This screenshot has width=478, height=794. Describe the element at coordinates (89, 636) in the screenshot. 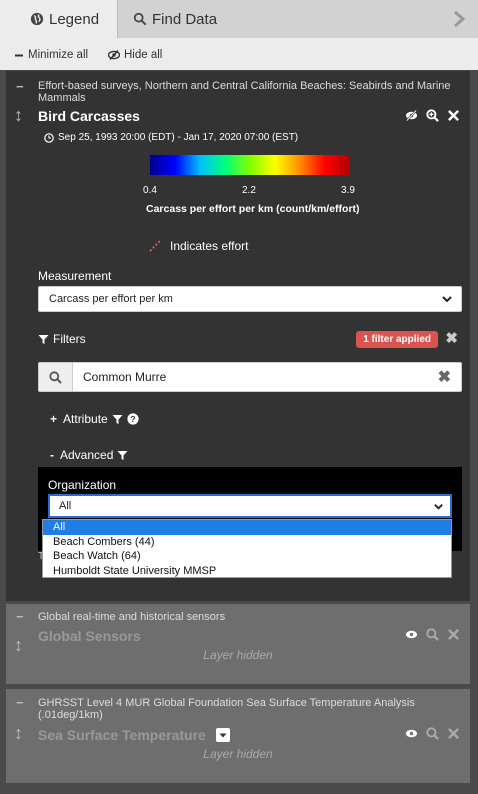

I see `layer-title: Global Sensors` at that location.